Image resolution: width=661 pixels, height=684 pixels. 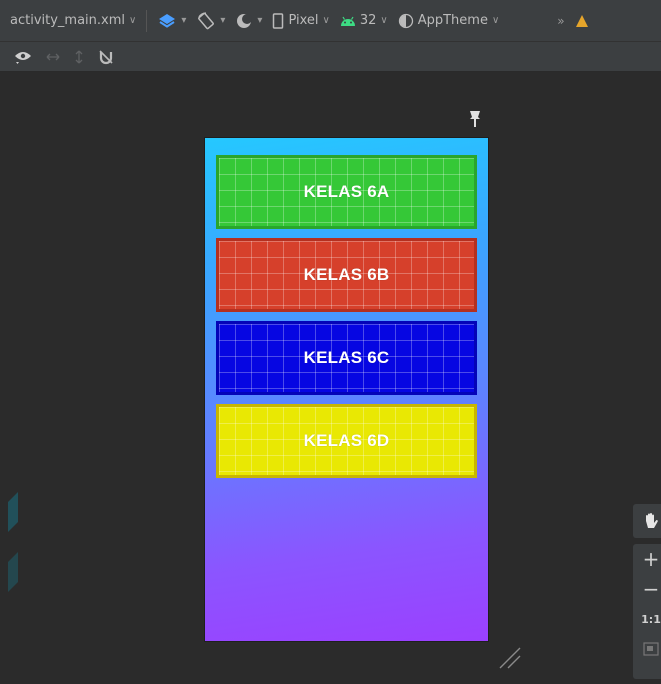 I want to click on overflow-button: », so click(x=560, y=21).